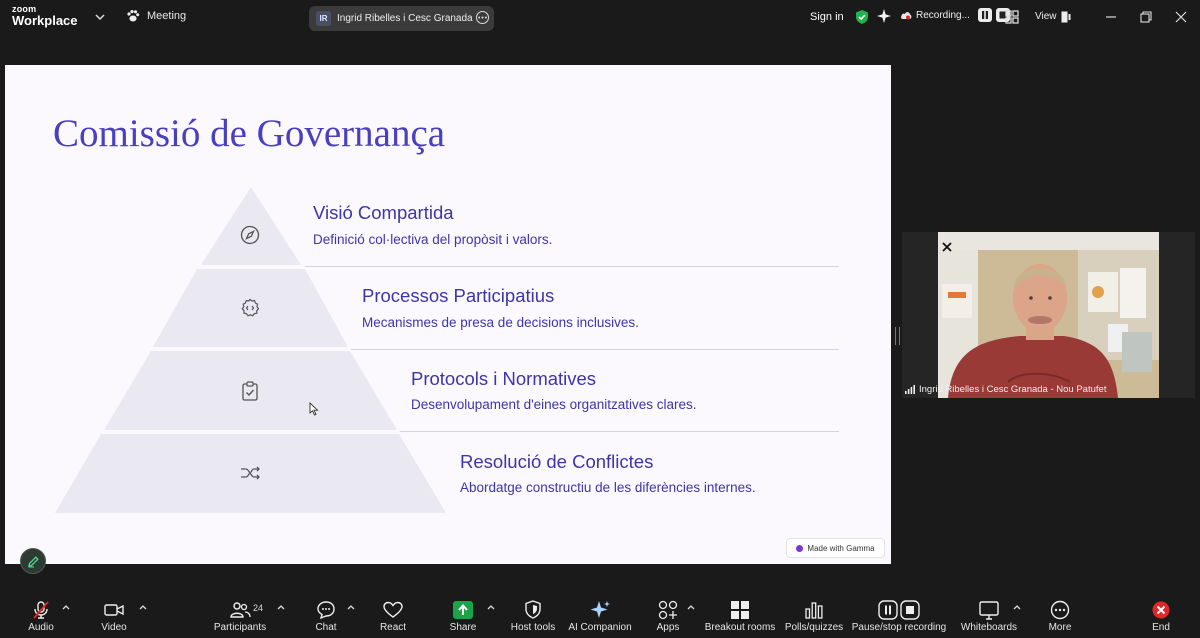 This screenshot has height=638, width=1200. Describe the element at coordinates (533, 627) in the screenshot. I see `host-tools-label: Host tools` at that location.